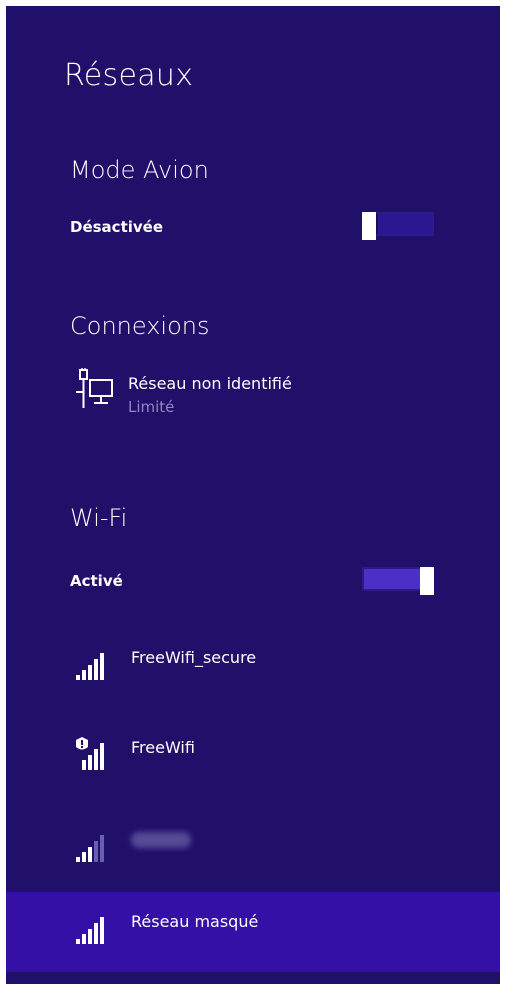 The image size is (506, 990). Describe the element at coordinates (161, 840) in the screenshot. I see `wifi-network-name-blurred` at that location.